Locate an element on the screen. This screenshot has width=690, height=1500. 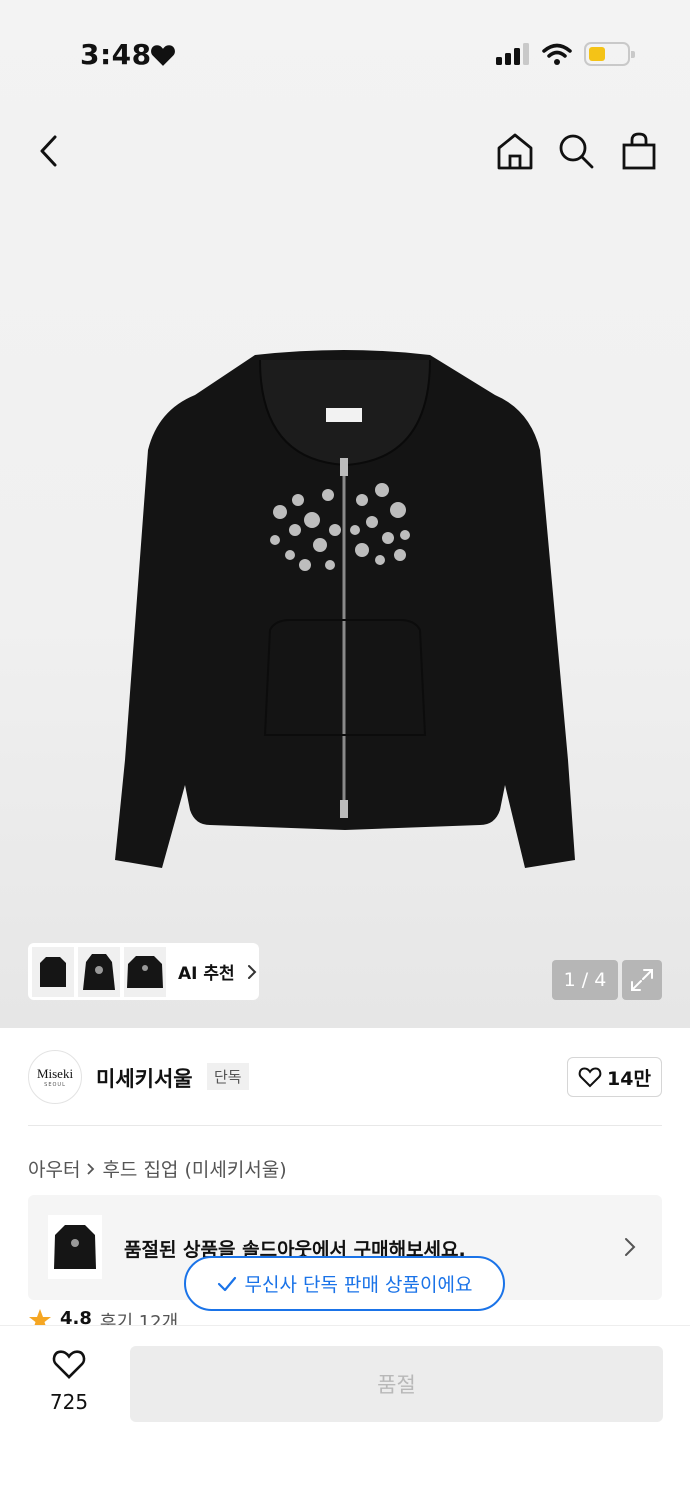
status-time: 3:48 is located at coordinates (116, 54).